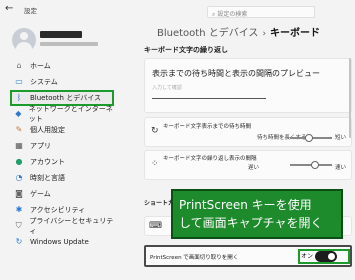 The height and width of the screenshot is (280, 355). I want to click on keyboard-icon: ⌨, so click(155, 226).